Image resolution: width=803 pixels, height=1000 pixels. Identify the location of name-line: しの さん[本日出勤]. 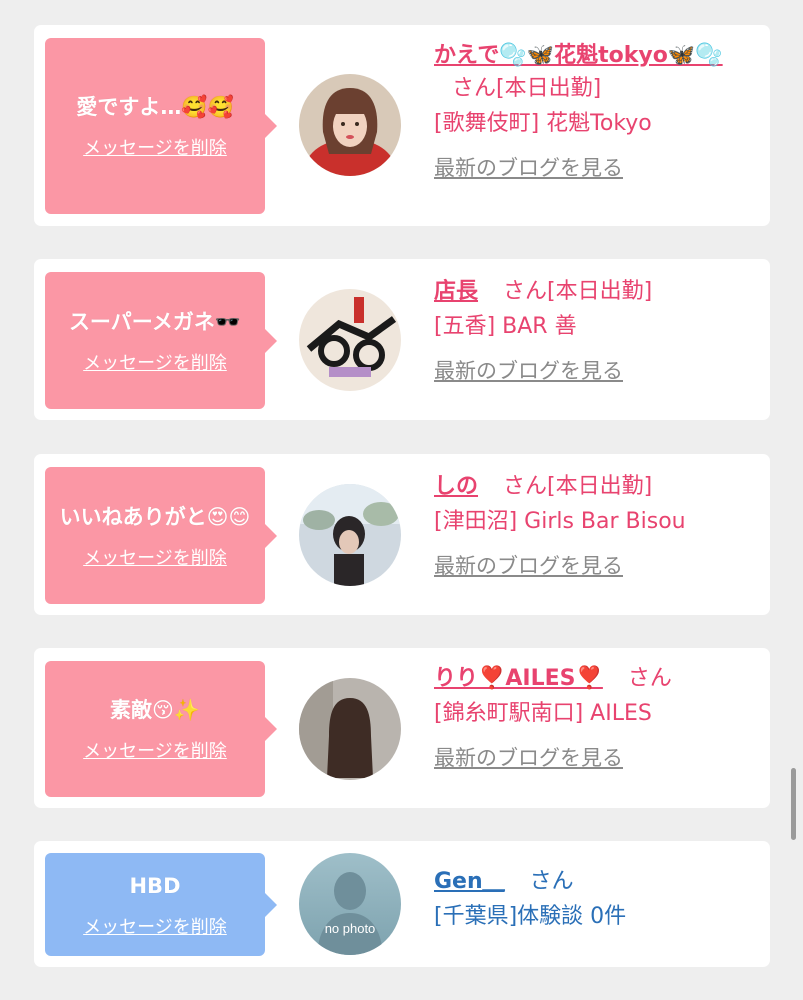
(599, 486).